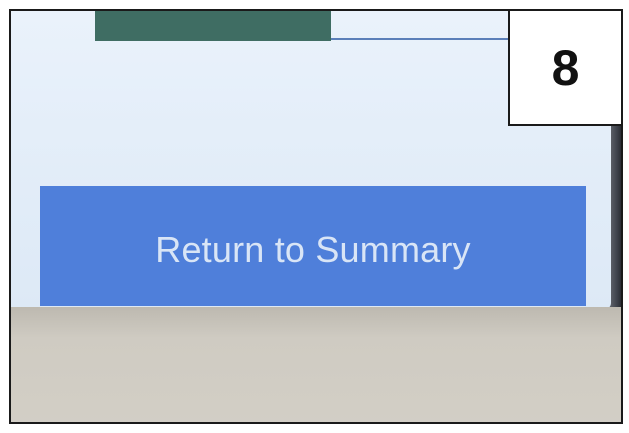 The image size is (629, 433). I want to click on step-number-badge: 8, so click(565, 67).